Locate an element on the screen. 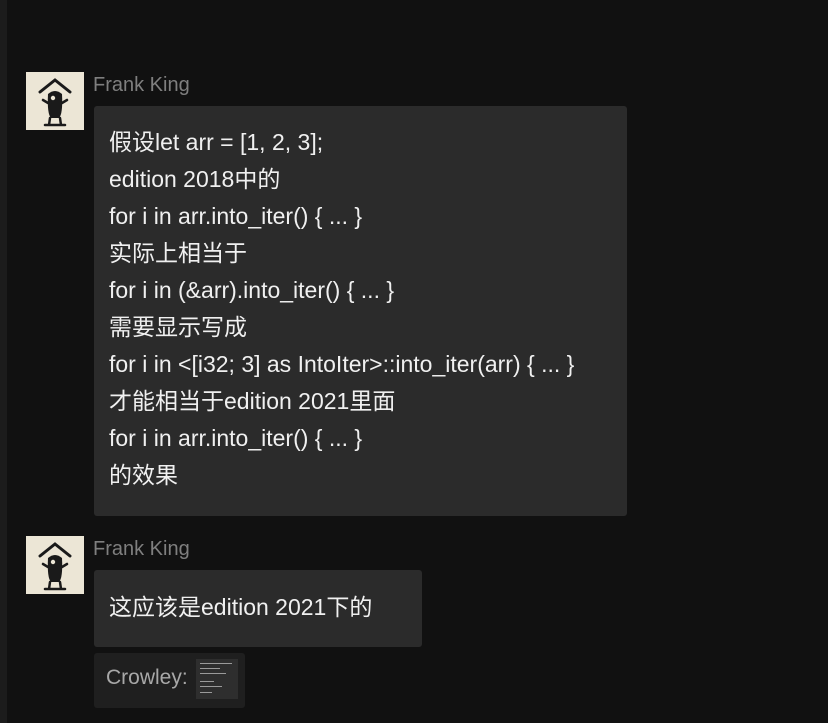 This screenshot has height=723, width=828. message-bubble: 这应该是edition 2021下的 is located at coordinates (258, 608).